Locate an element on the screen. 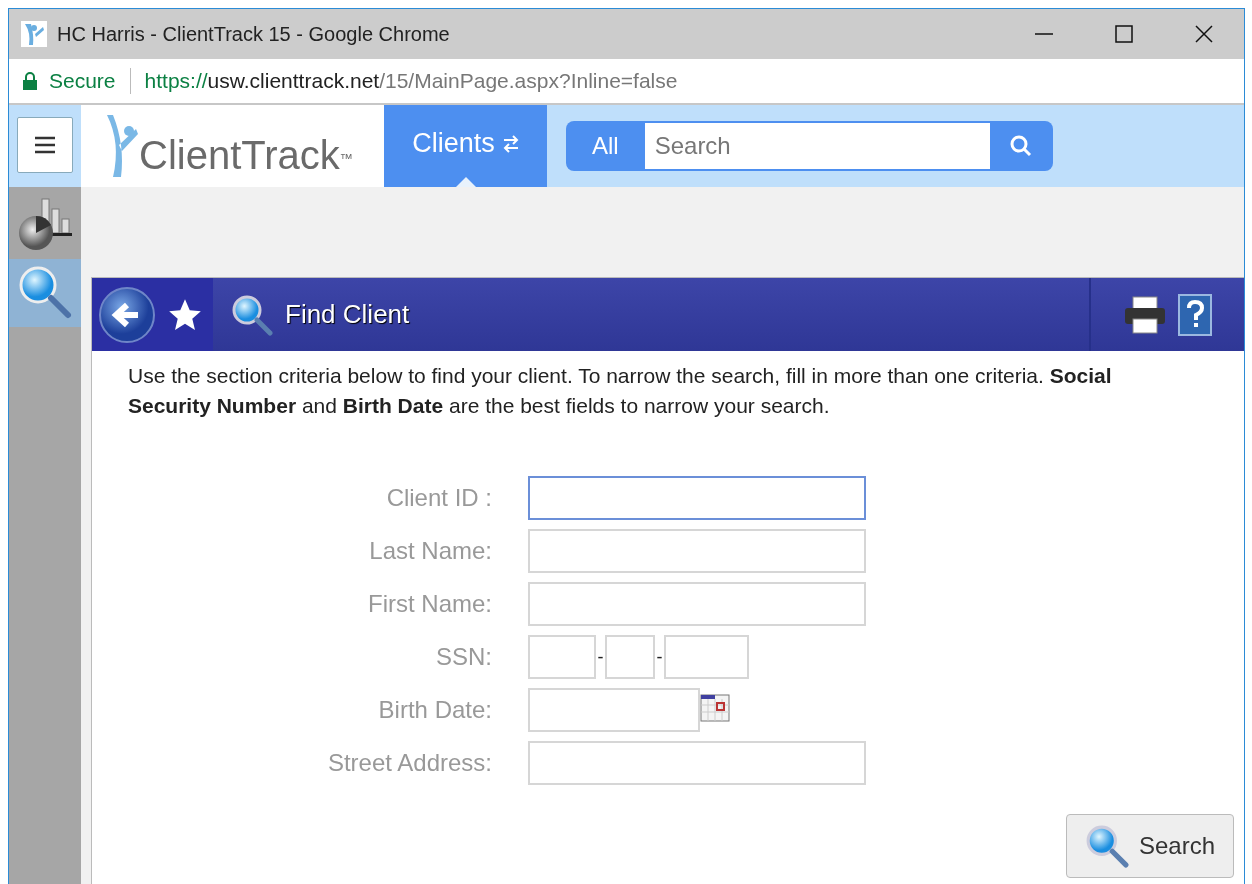 The image size is (1252, 884). menu-button is located at coordinates (45, 145).